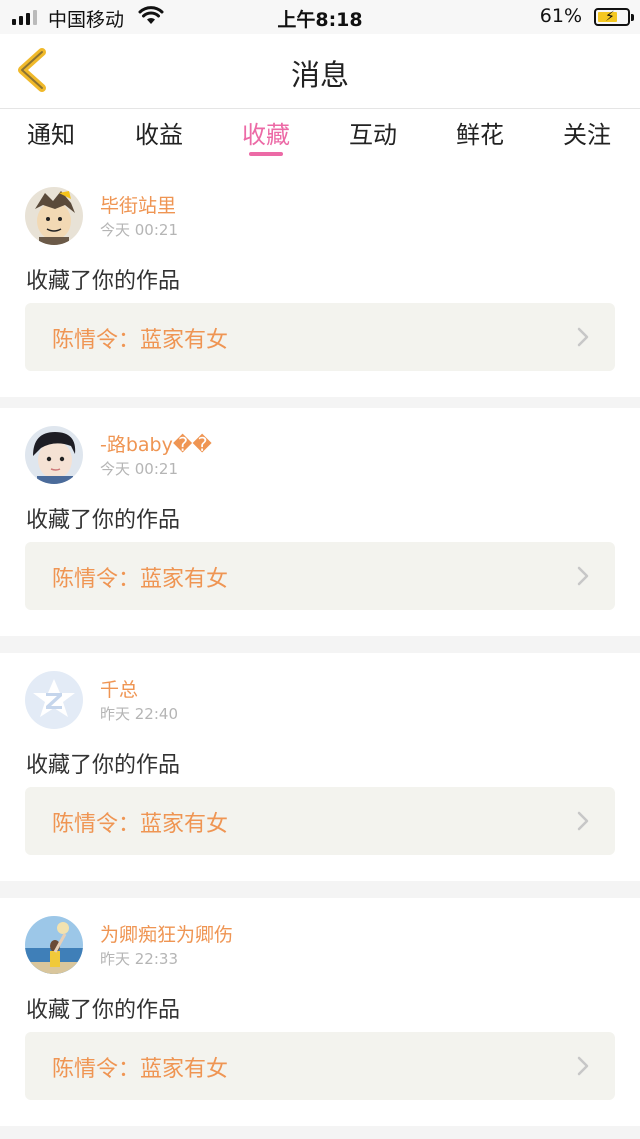  What do you see at coordinates (373, 132) in the screenshot?
I see `tab-interactions: 互动` at bounding box center [373, 132].